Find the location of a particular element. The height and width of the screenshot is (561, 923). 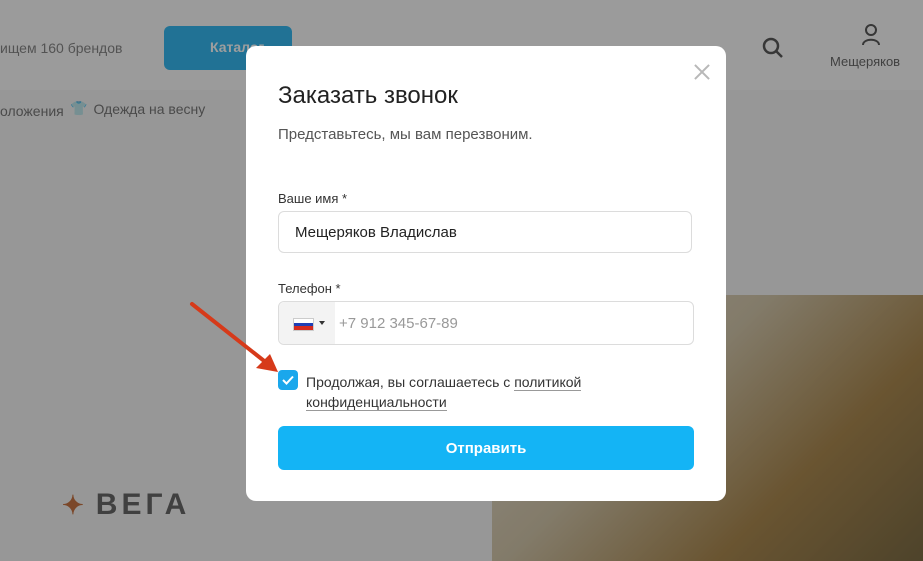

close-icon is located at coordinates (702, 72).